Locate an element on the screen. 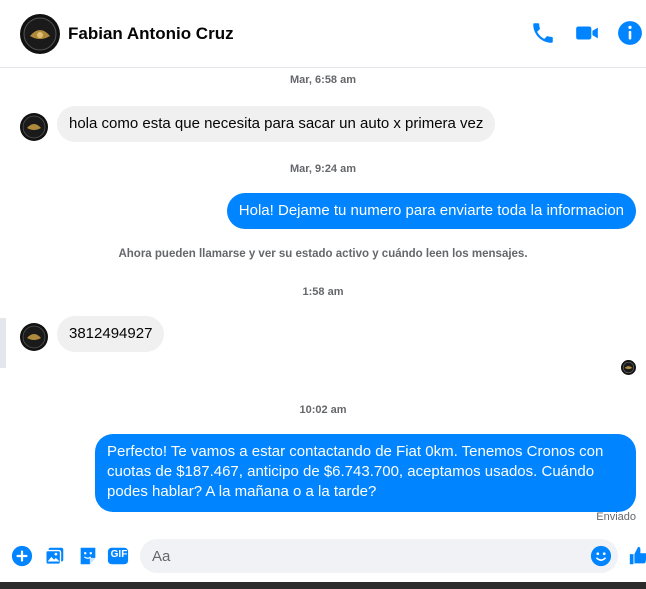 Image resolution: width=646 pixels, height=589 pixels. delivery-status: Enviado is located at coordinates (616, 517).